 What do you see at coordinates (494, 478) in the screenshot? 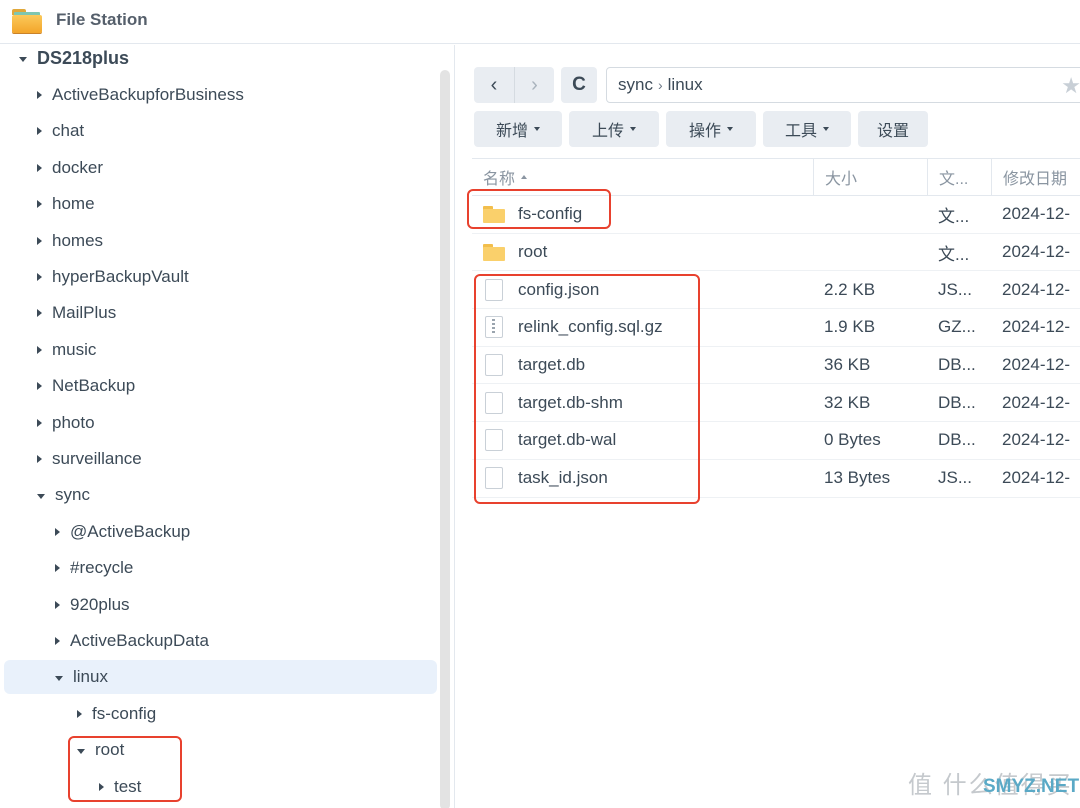
I see `file-icon` at bounding box center [494, 478].